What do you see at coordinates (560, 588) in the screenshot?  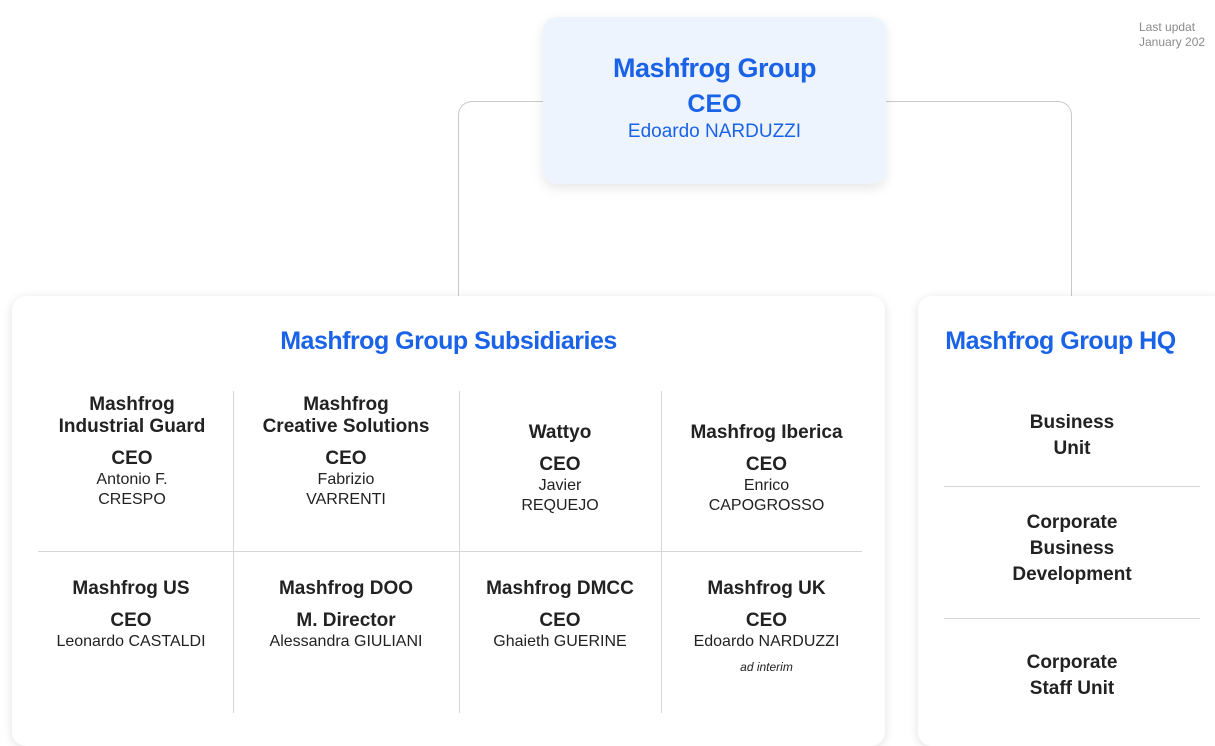 I see `subsidiary-name: Mashfrog DMCC` at bounding box center [560, 588].